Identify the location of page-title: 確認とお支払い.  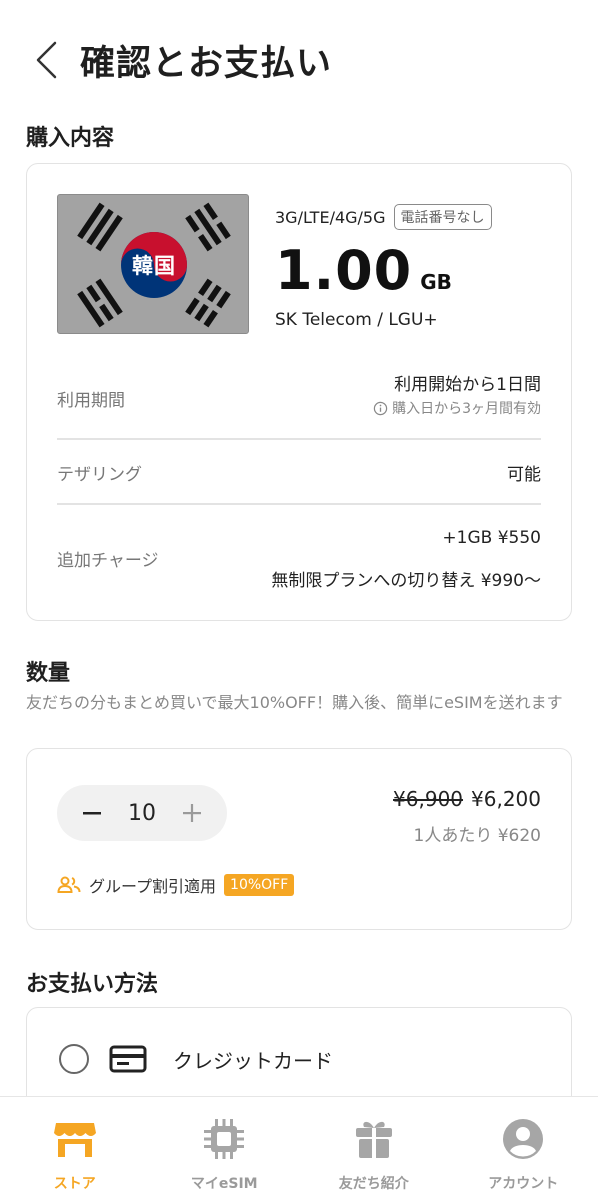
(206, 63).